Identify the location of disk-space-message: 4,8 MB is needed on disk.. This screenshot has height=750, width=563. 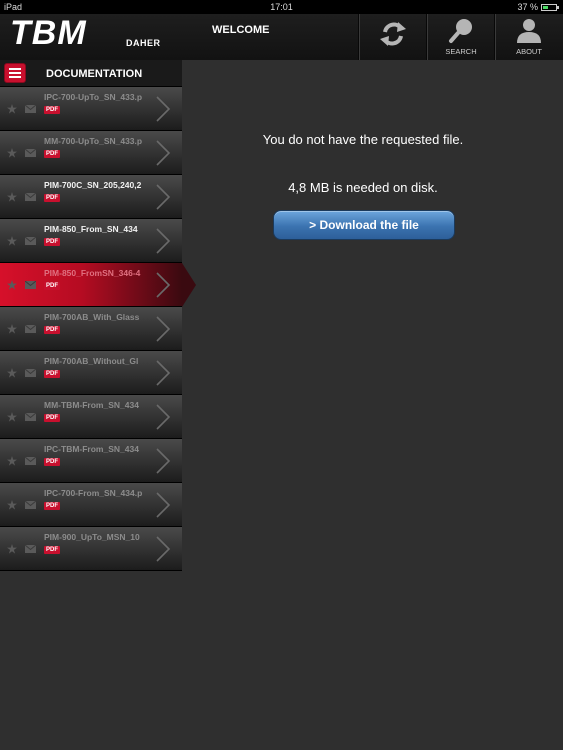
(363, 187).